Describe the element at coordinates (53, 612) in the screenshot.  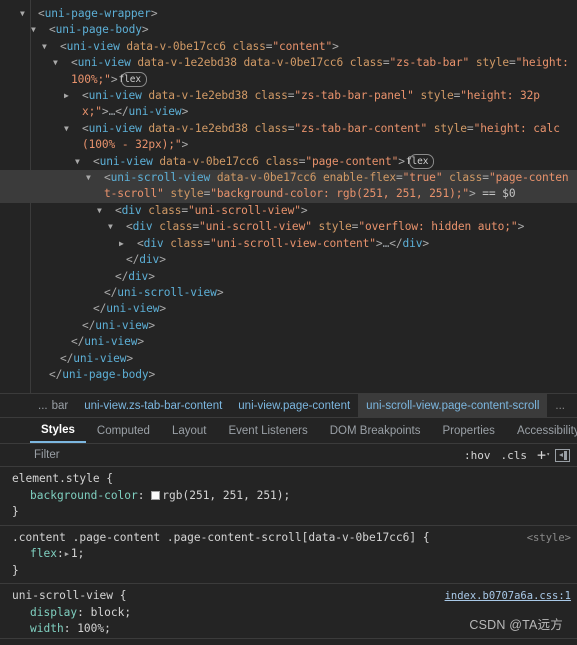
I see `css-property-name: display` at that location.